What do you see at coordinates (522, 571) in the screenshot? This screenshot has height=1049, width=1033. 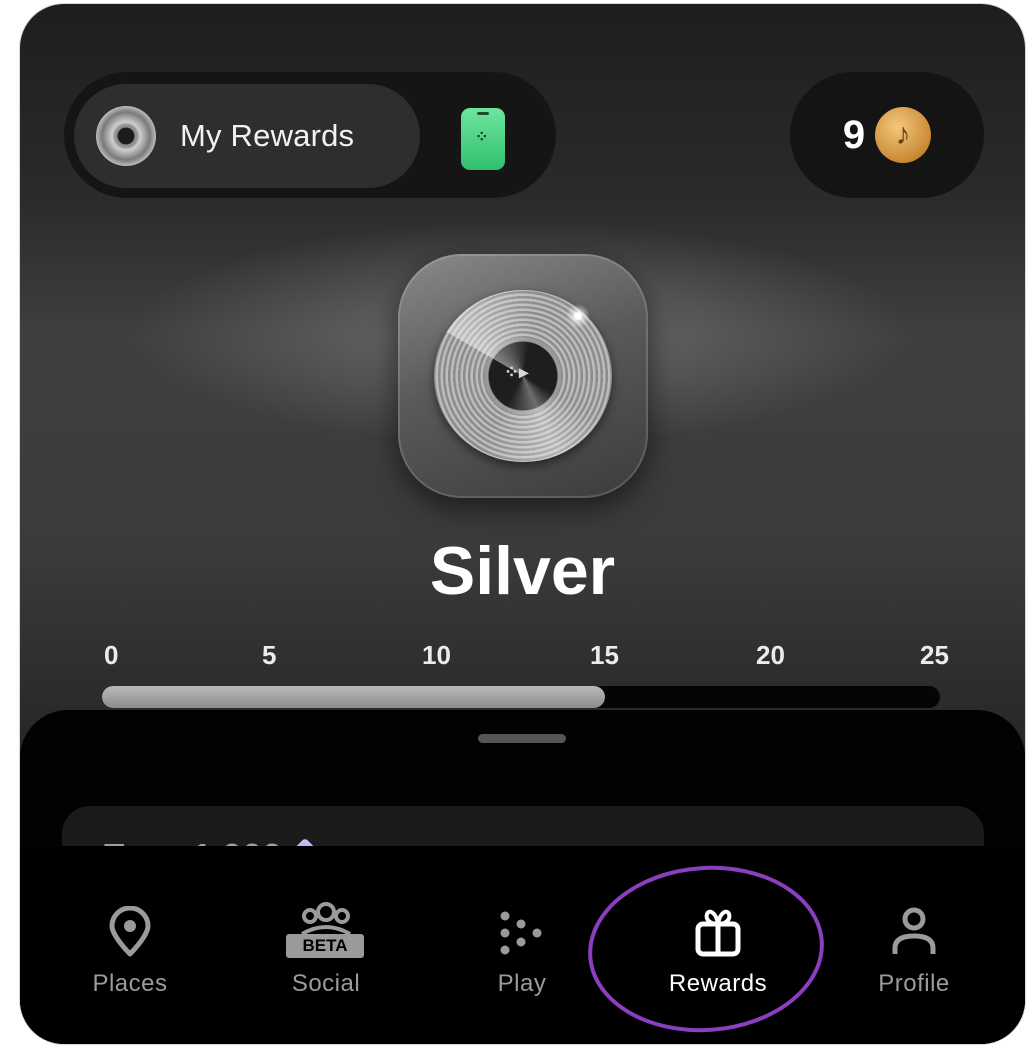 I see `tier-name: Silver` at bounding box center [522, 571].